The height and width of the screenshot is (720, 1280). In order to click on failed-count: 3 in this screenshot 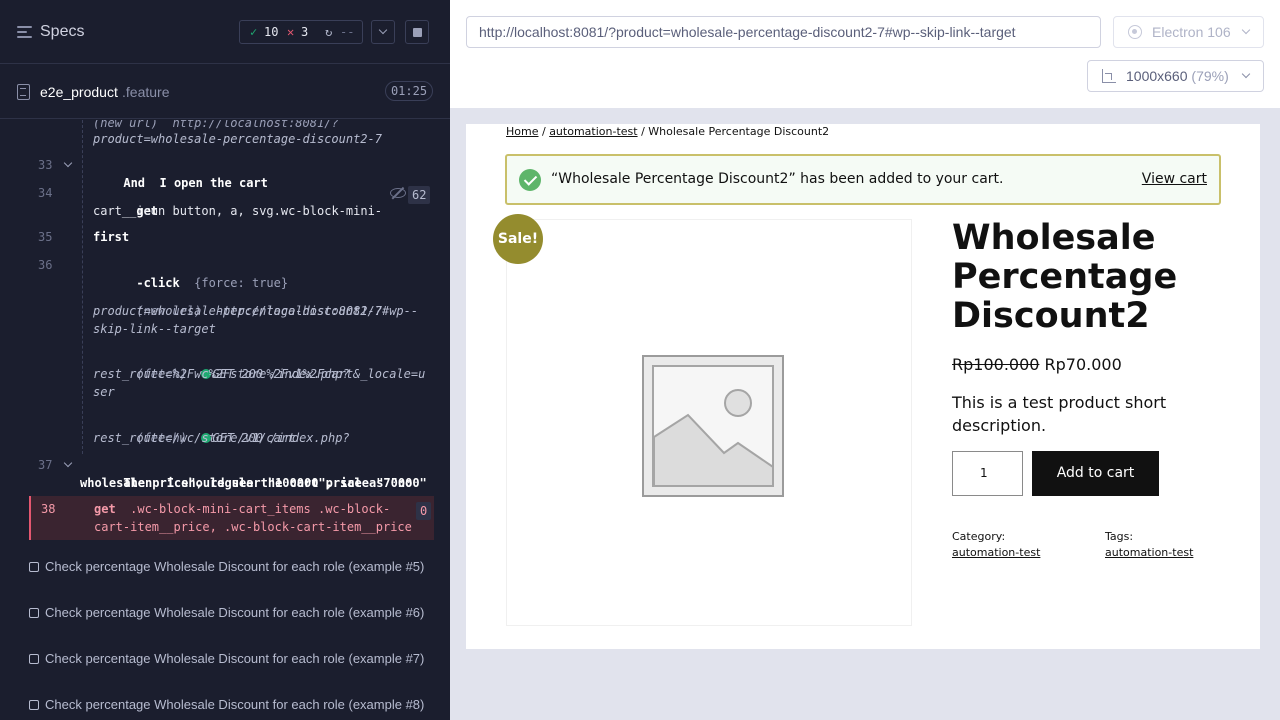, I will do `click(305, 32)`.